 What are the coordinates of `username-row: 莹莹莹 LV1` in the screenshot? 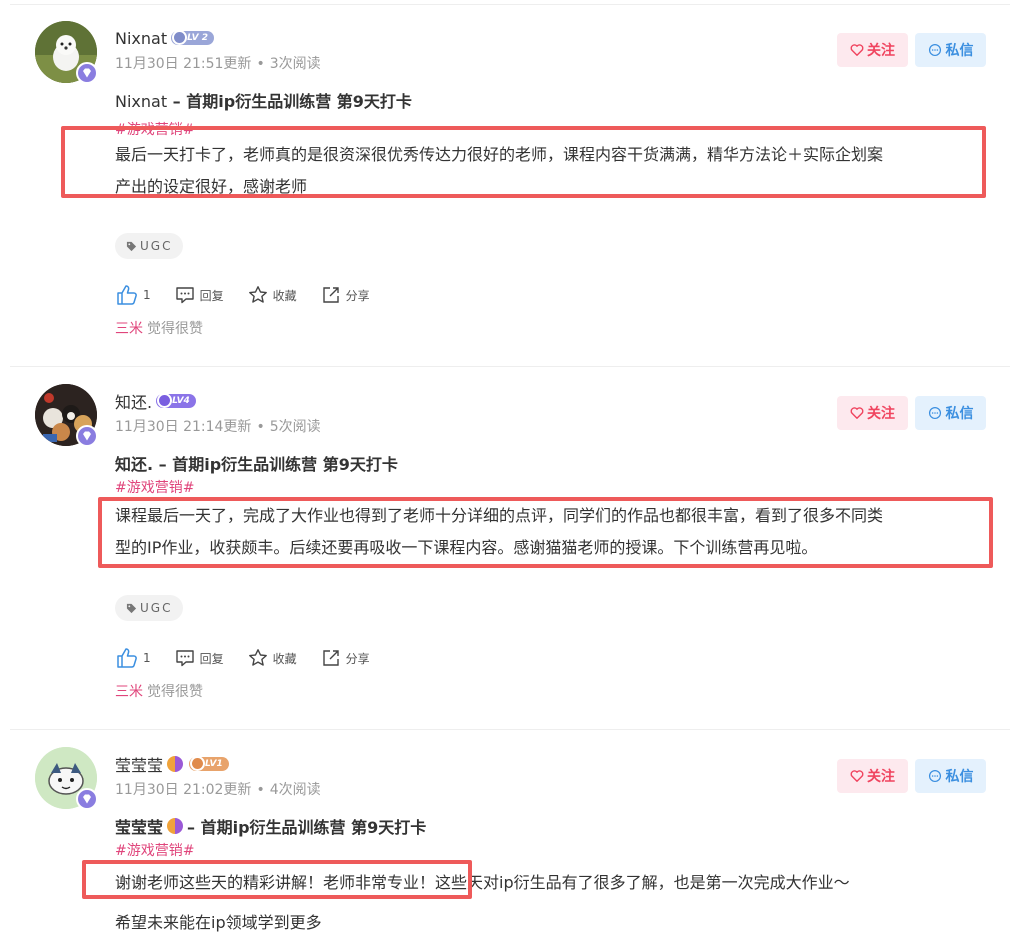 It's located at (172, 764).